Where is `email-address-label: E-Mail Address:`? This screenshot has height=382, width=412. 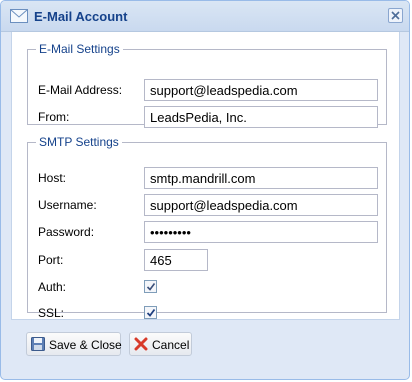
email-address-label: E-Mail Address: is located at coordinates (80, 90).